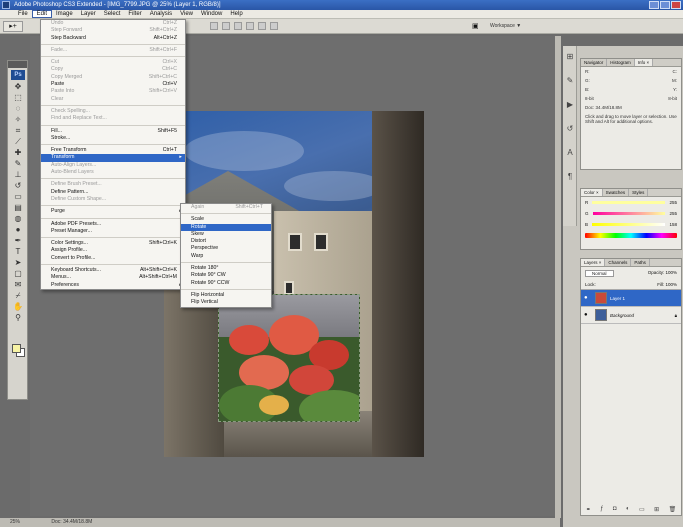 Image resolution: width=683 pixels, height=527 pixels. Describe the element at coordinates (570, 153) in the screenshot. I see `character-icon: A` at that location.